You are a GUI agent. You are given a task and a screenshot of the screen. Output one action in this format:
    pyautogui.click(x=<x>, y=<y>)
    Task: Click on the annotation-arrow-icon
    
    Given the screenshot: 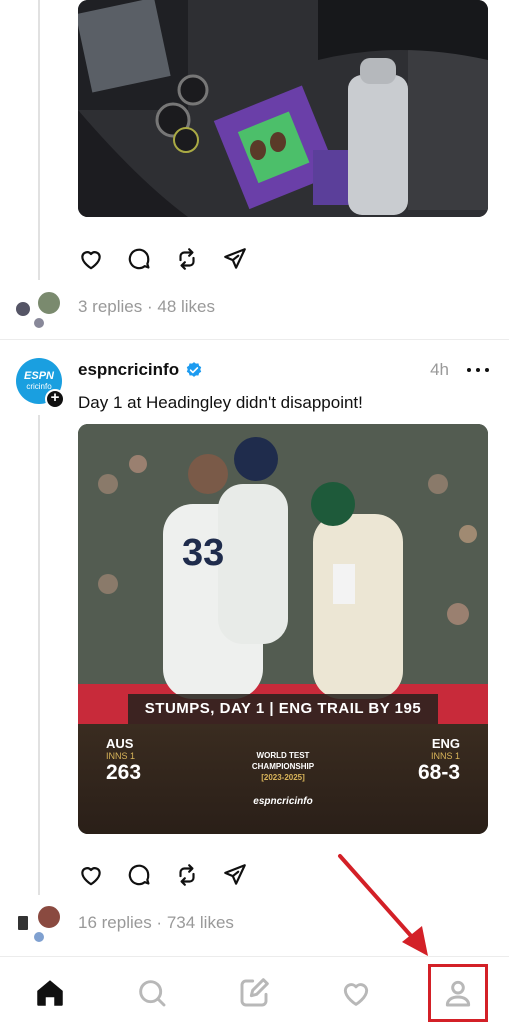 What is the action you would take?
    pyautogui.click(x=383, y=905)
    